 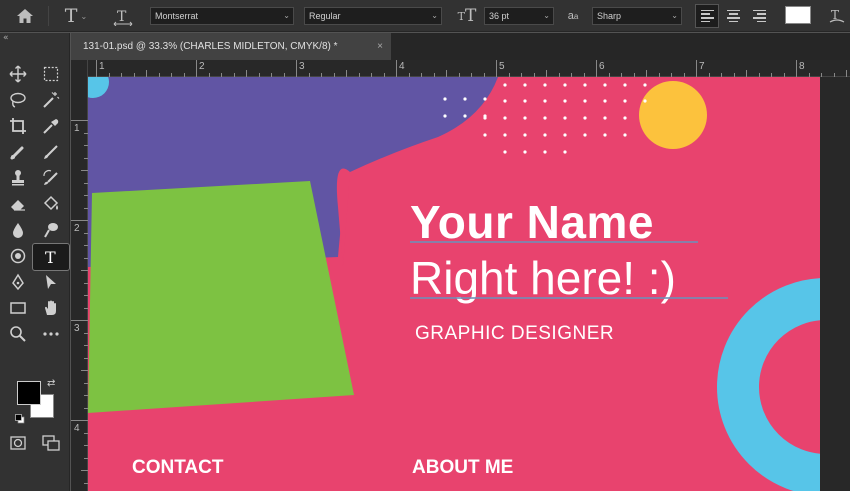 I want to click on clone-stamp-tool-icon, so click(x=18, y=178).